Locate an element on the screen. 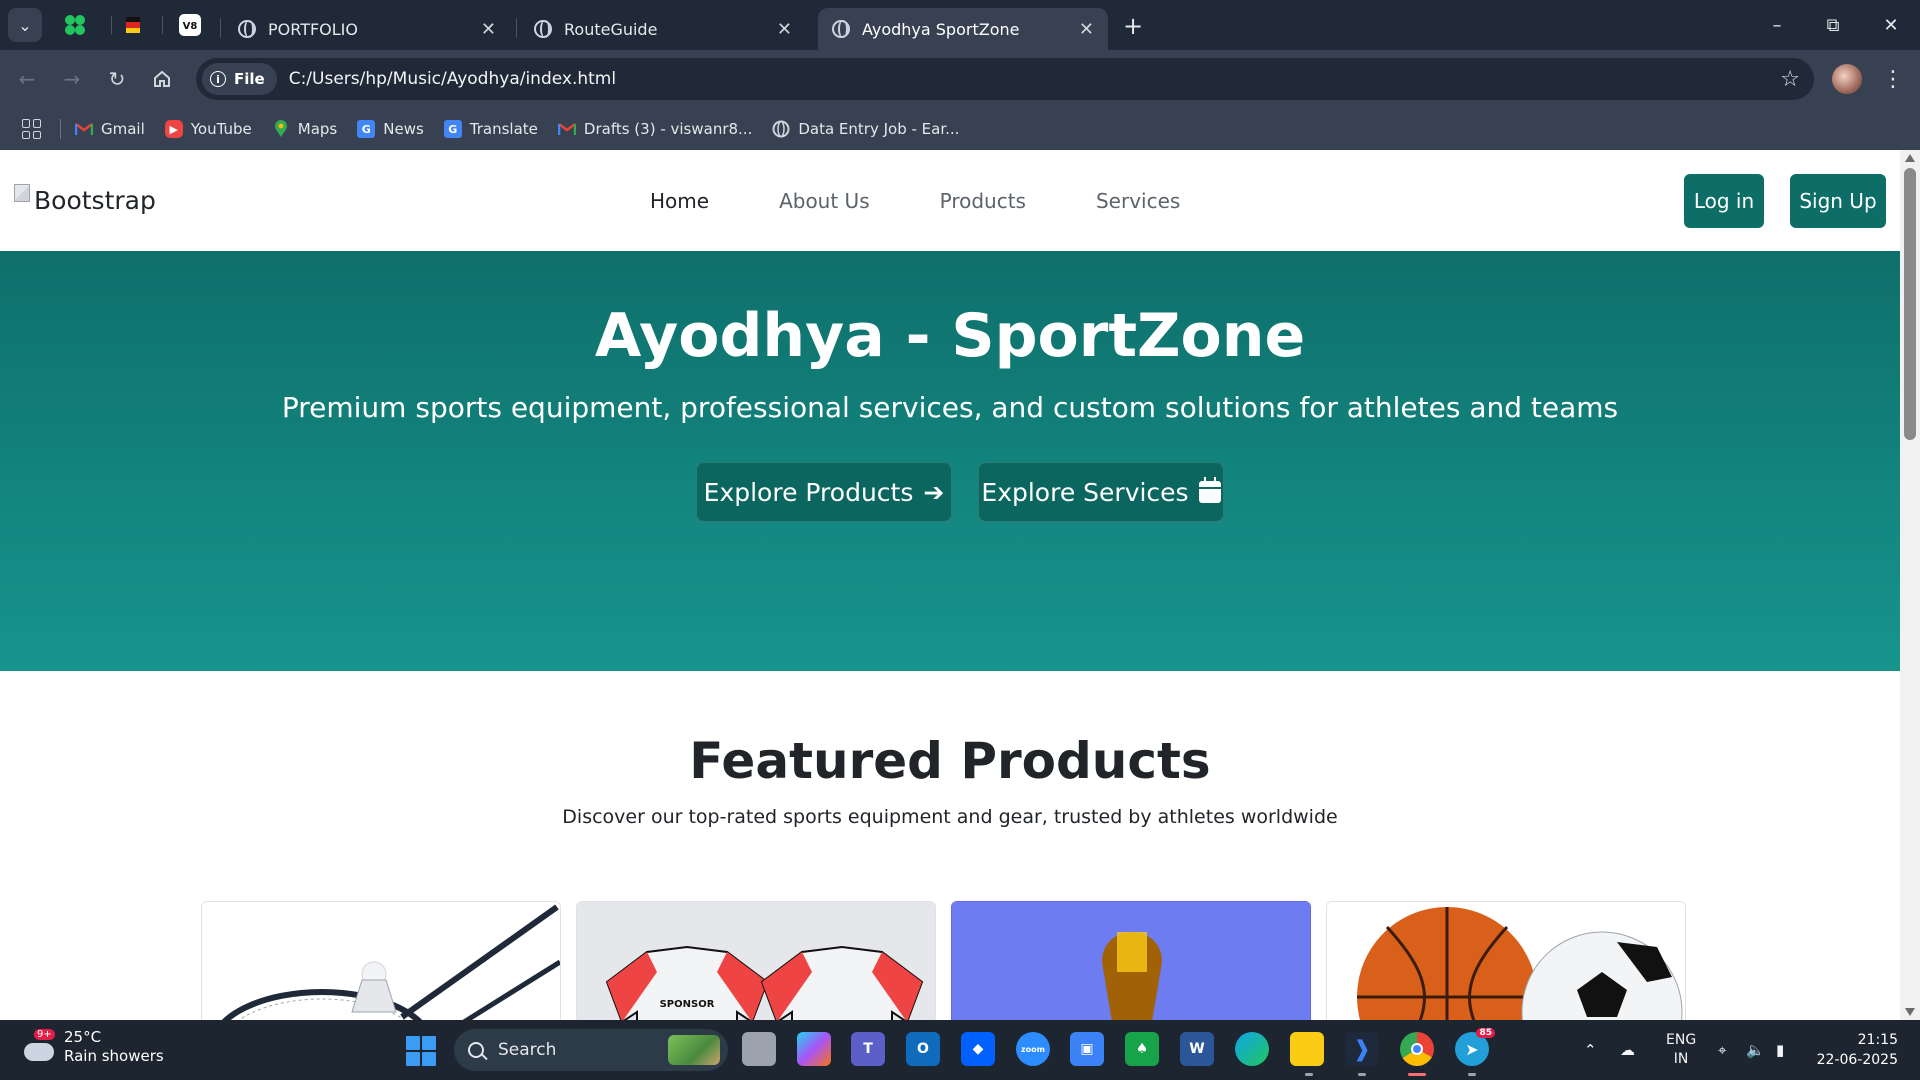  explore-products-button: Explore Products ➔ is located at coordinates (824, 492).